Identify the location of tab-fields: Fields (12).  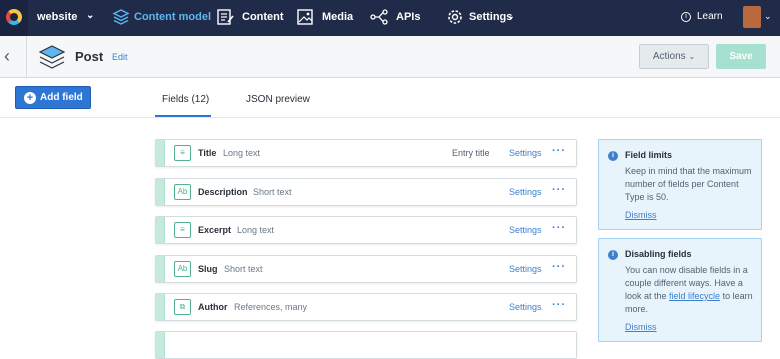
(185, 99).